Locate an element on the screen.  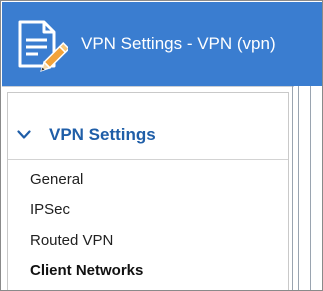
sidebar-item-routed-vpn: Routed VPN is located at coordinates (71, 241).